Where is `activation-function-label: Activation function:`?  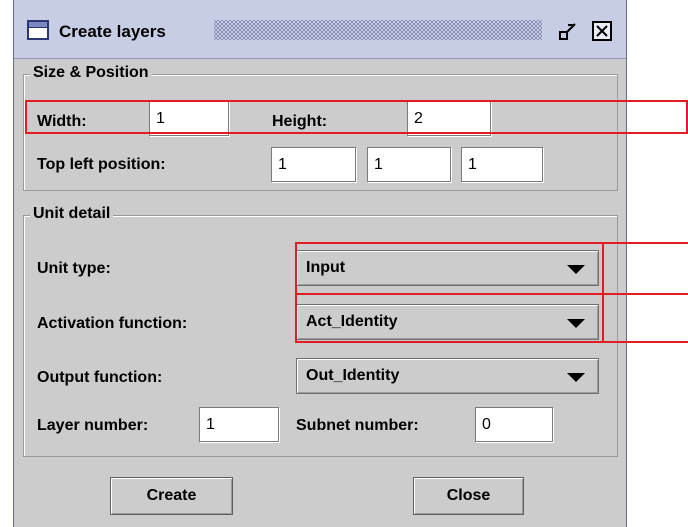 activation-function-label: Activation function: is located at coordinates (112, 323).